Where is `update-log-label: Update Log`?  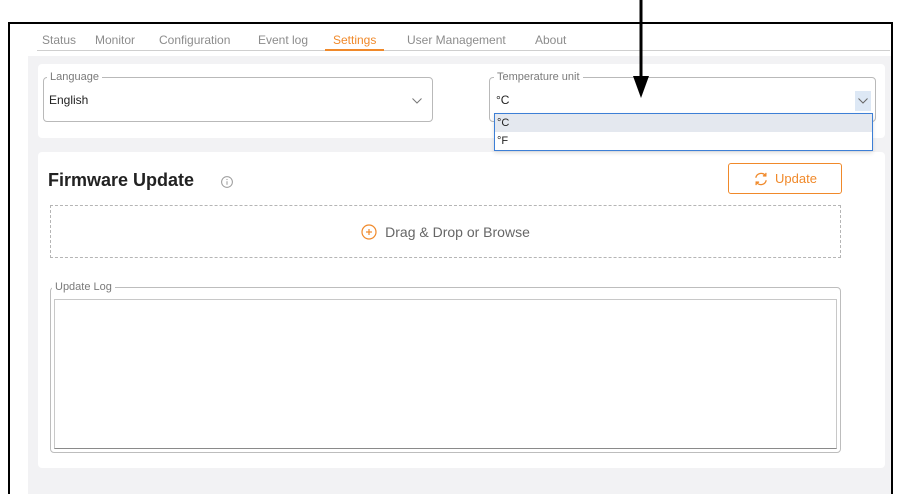
update-log-label: Update Log is located at coordinates (83, 287).